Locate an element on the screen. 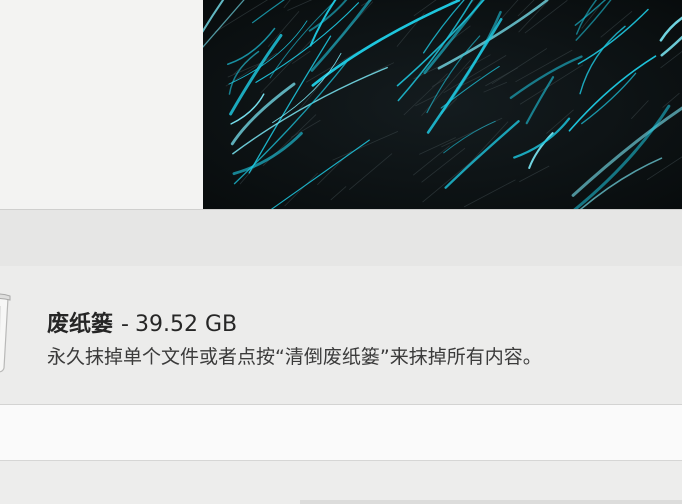 The width and height of the screenshot is (682, 504). trash-title: 废纸篓 -39.52 GB is located at coordinates (142, 322).